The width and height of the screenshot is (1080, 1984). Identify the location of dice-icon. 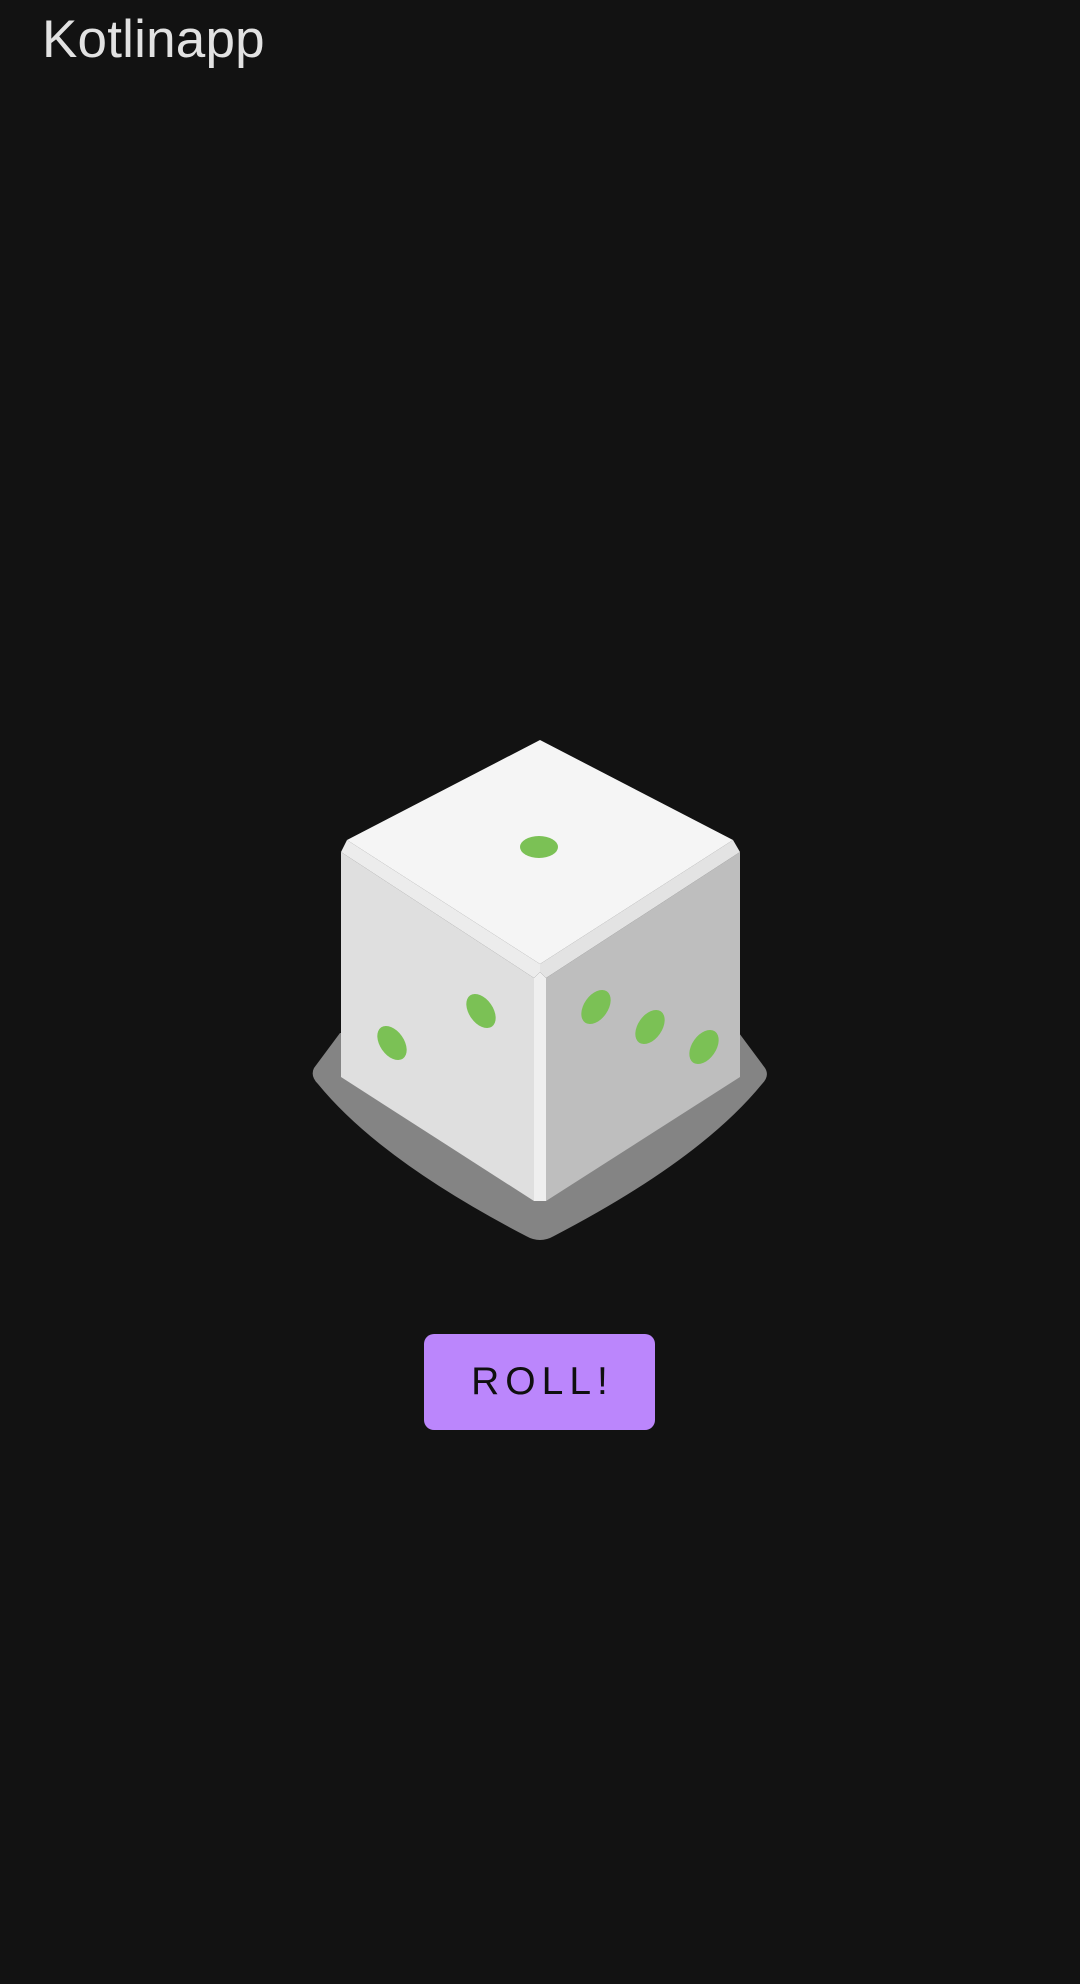
(539, 990).